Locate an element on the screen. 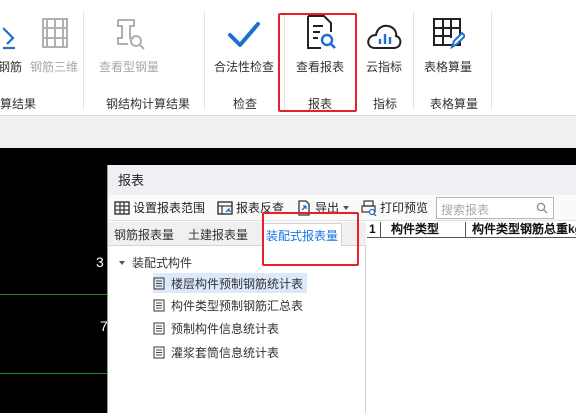 The height and width of the screenshot is (413, 576). tree-item-prefab-info: 预制构件信息统计表 is located at coordinates (218, 328).